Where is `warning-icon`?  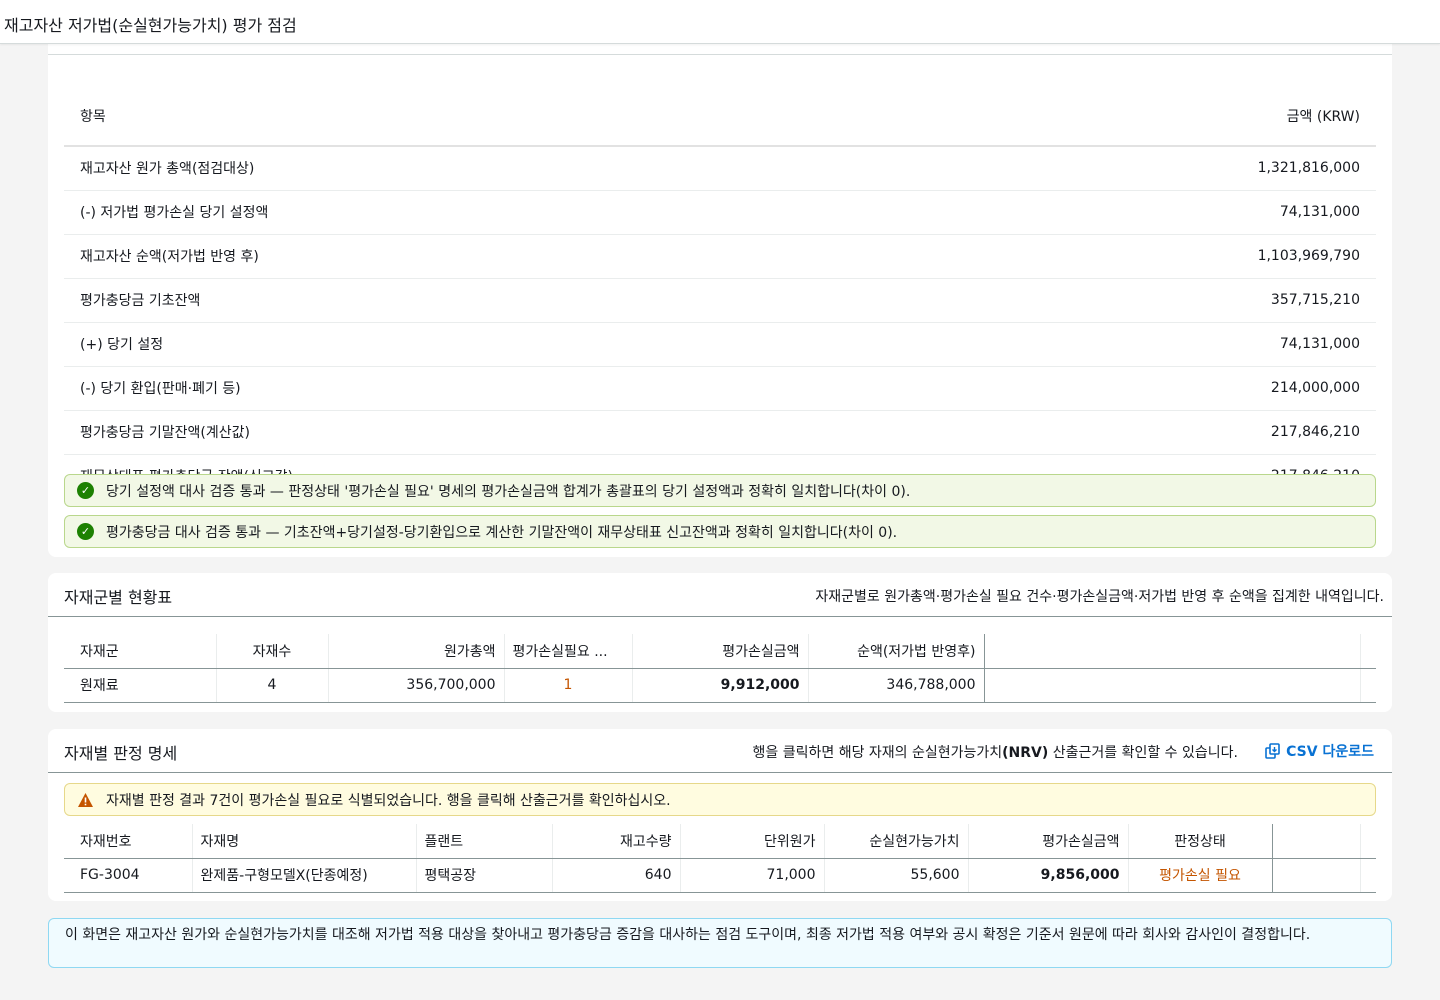
warning-icon is located at coordinates (85, 799).